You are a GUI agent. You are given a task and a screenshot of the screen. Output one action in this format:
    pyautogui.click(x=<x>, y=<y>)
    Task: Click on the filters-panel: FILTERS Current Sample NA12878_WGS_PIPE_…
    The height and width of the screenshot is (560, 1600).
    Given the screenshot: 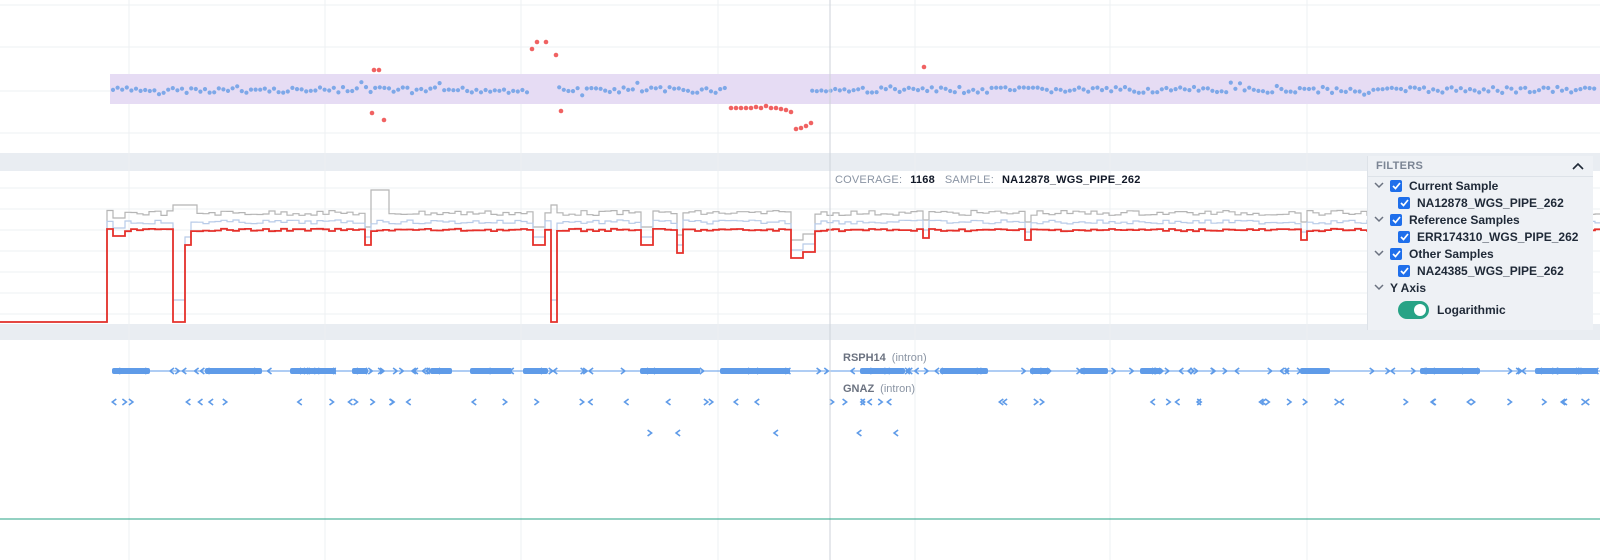 What is the action you would take?
    pyautogui.click(x=1480, y=243)
    